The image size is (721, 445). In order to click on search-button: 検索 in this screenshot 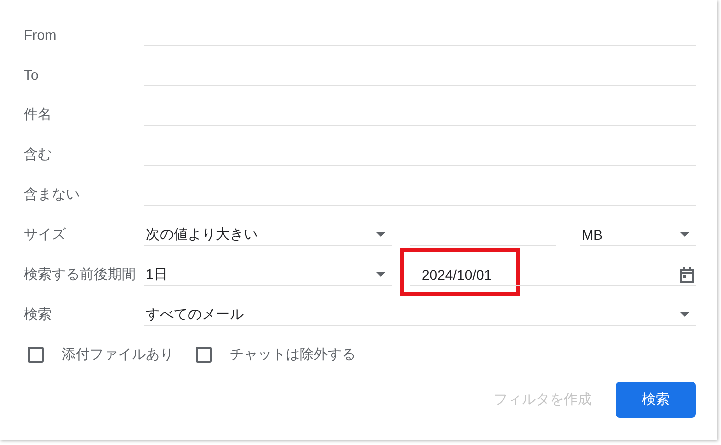, I will do `click(656, 400)`.